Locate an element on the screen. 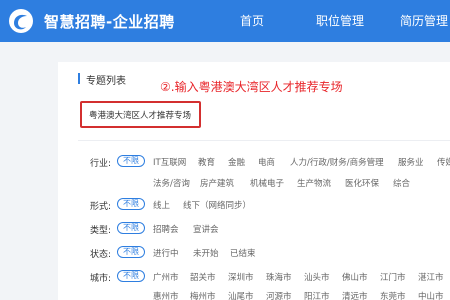 The image size is (450, 300). filter-label-type: 类型: is located at coordinates (101, 231).